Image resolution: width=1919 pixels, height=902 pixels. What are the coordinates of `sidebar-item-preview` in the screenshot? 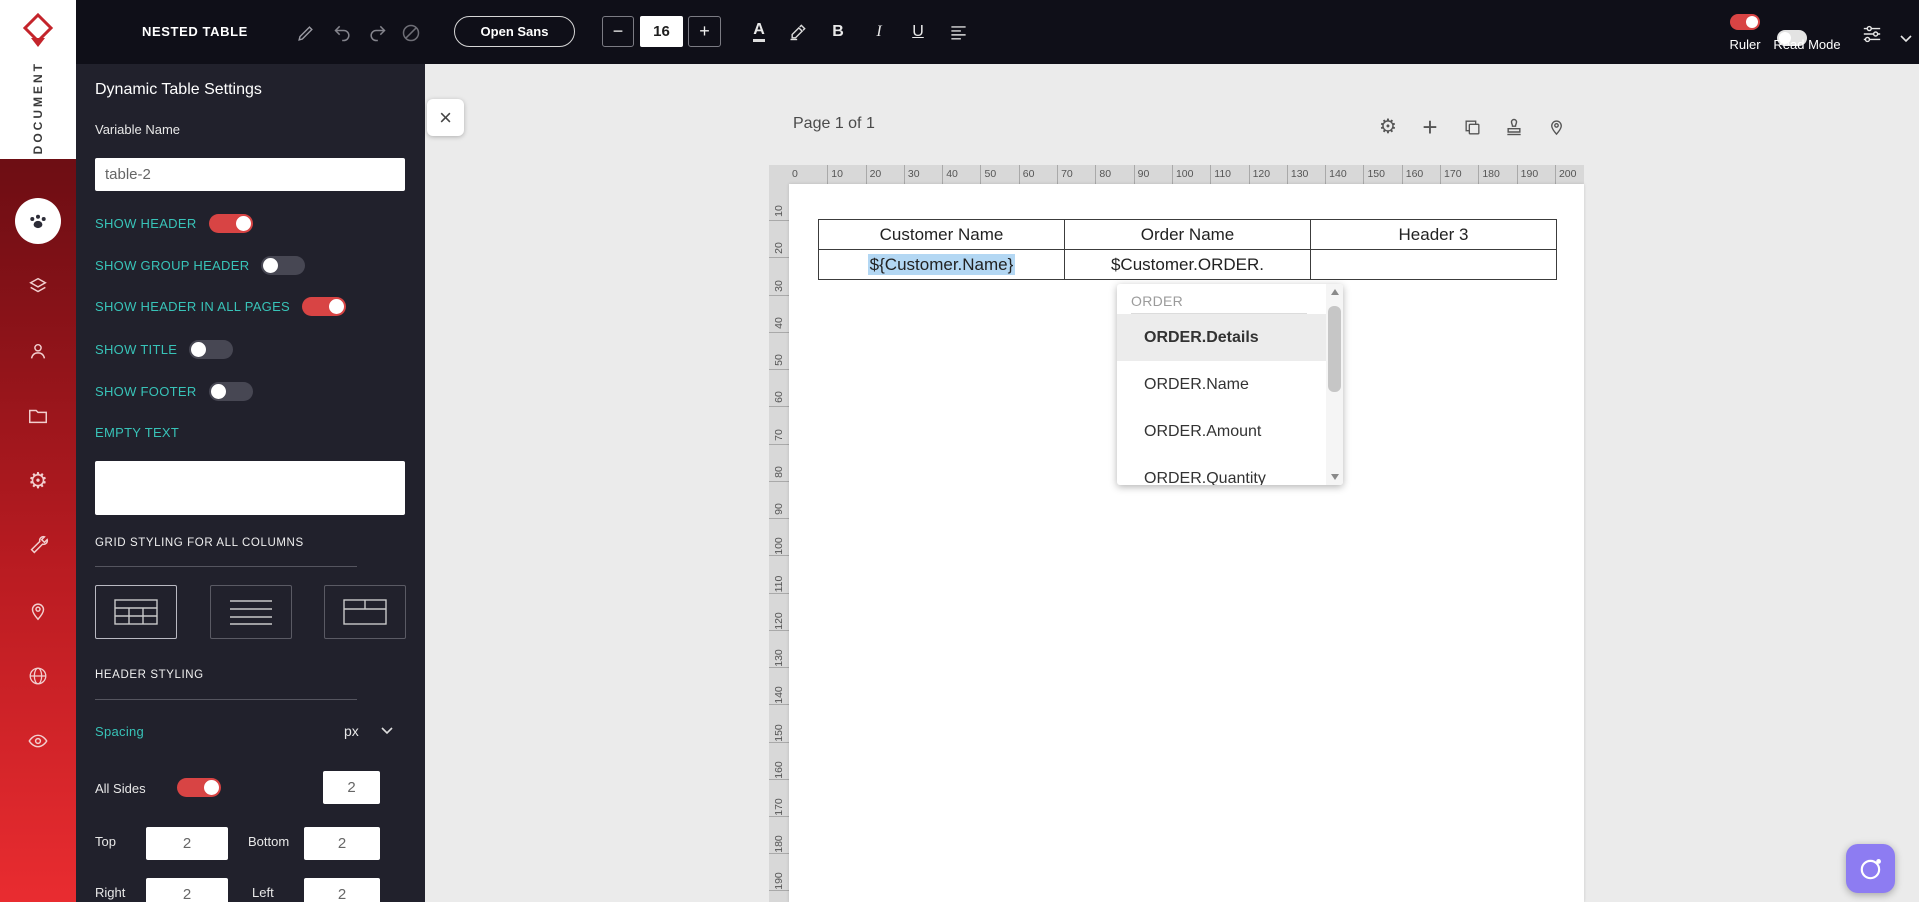 It's located at (38, 740).